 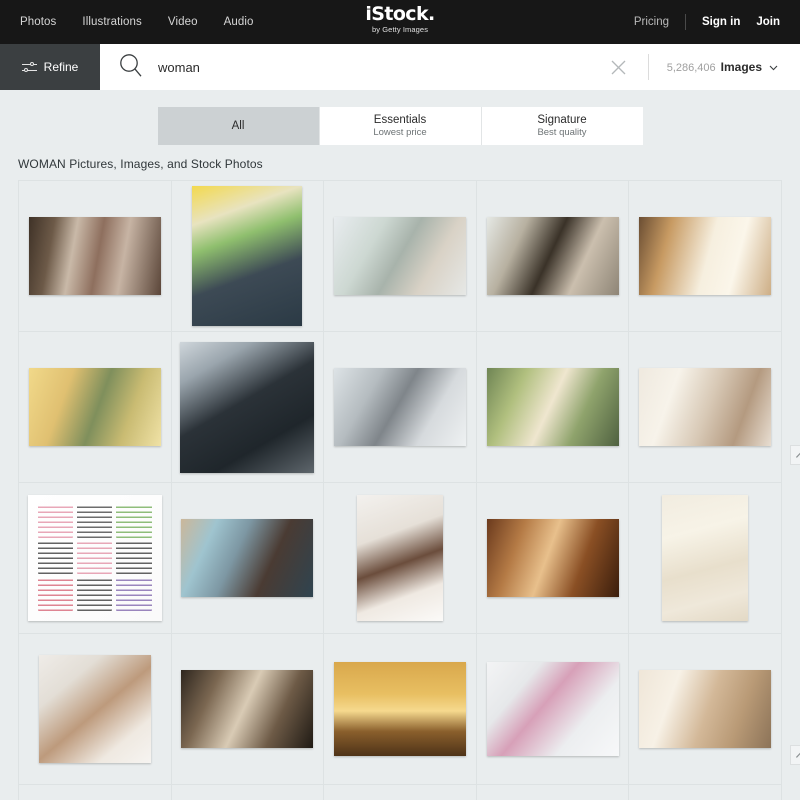 What do you see at coordinates (562, 120) in the screenshot?
I see `tab-signature-label: Signature` at bounding box center [562, 120].